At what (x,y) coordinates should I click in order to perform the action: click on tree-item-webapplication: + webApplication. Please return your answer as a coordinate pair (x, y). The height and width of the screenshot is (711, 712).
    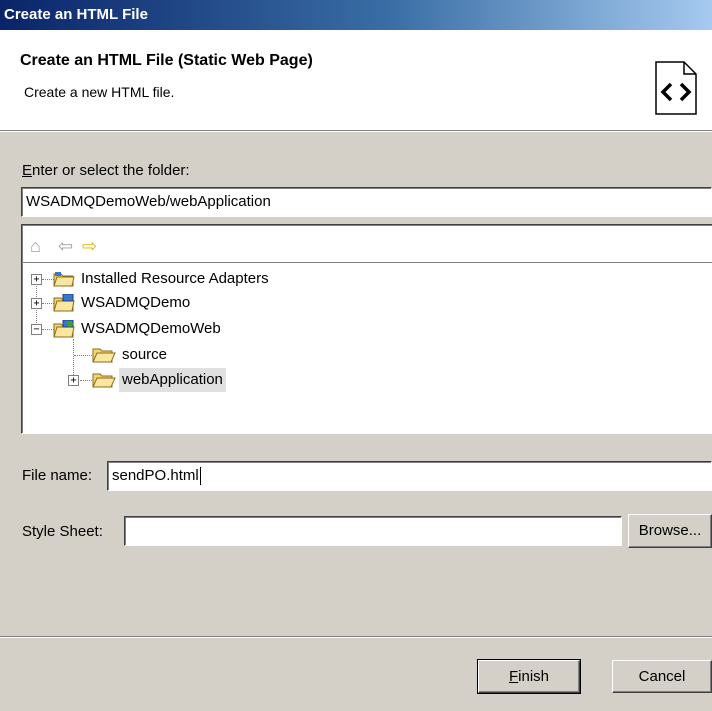
    Looking at the image, I should click on (367, 380).